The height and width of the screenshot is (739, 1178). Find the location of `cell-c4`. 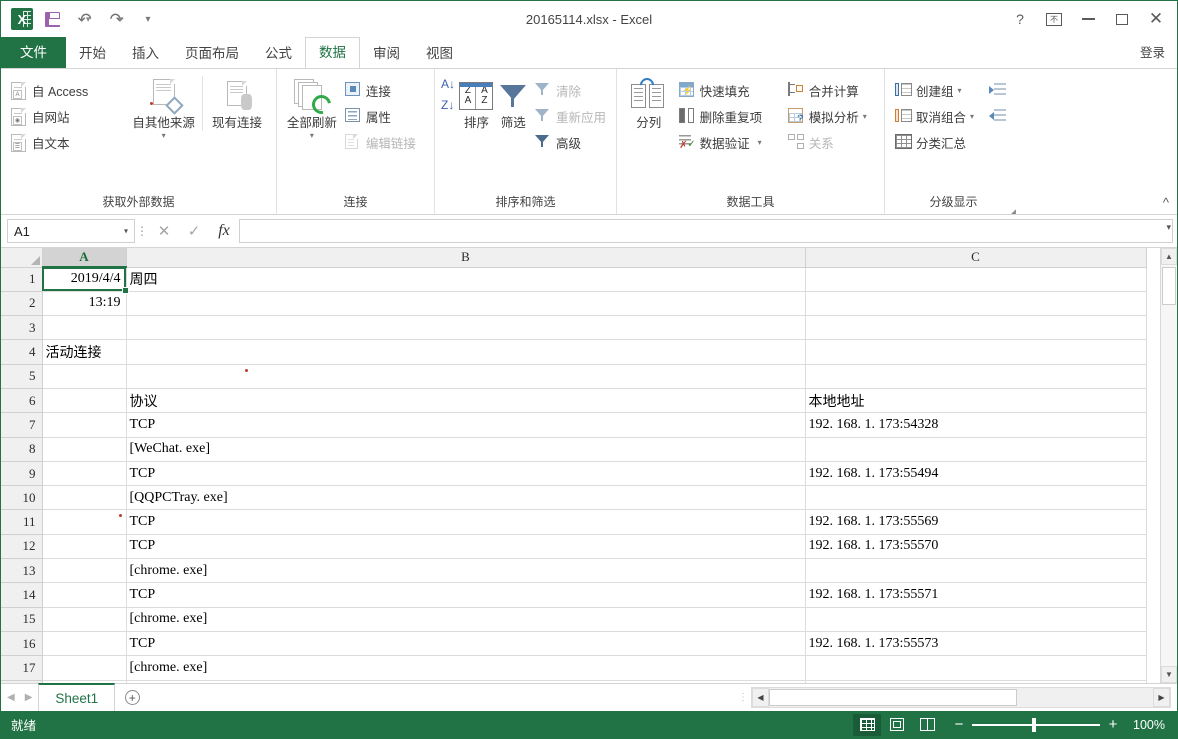

cell-c4 is located at coordinates (976, 352).